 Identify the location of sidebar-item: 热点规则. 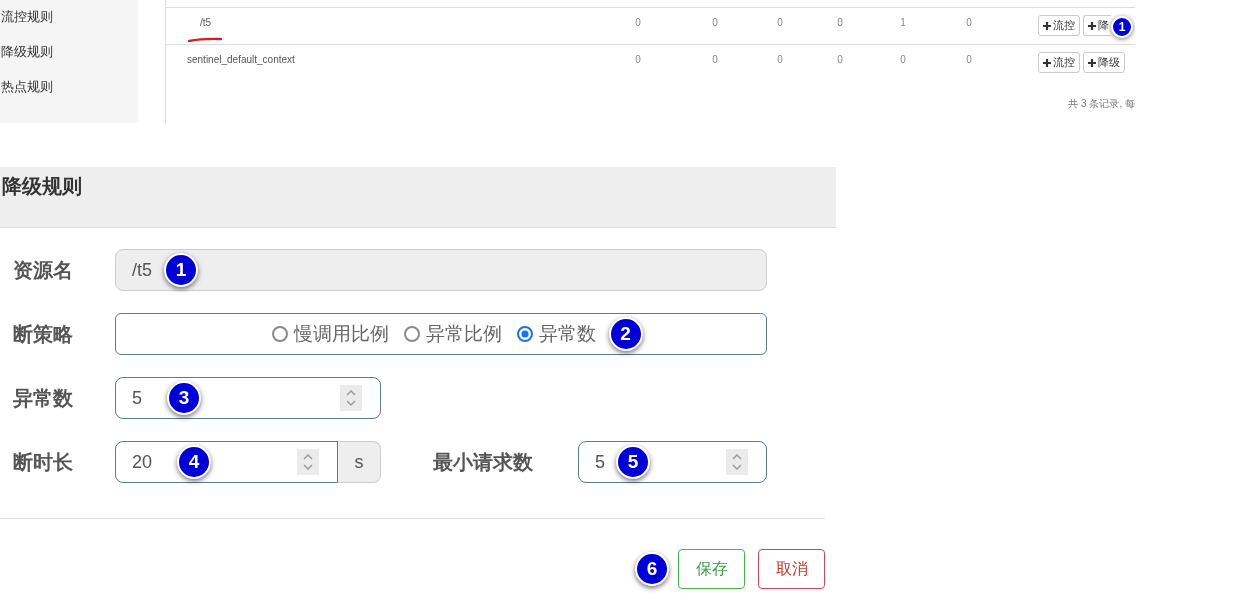
(26, 87).